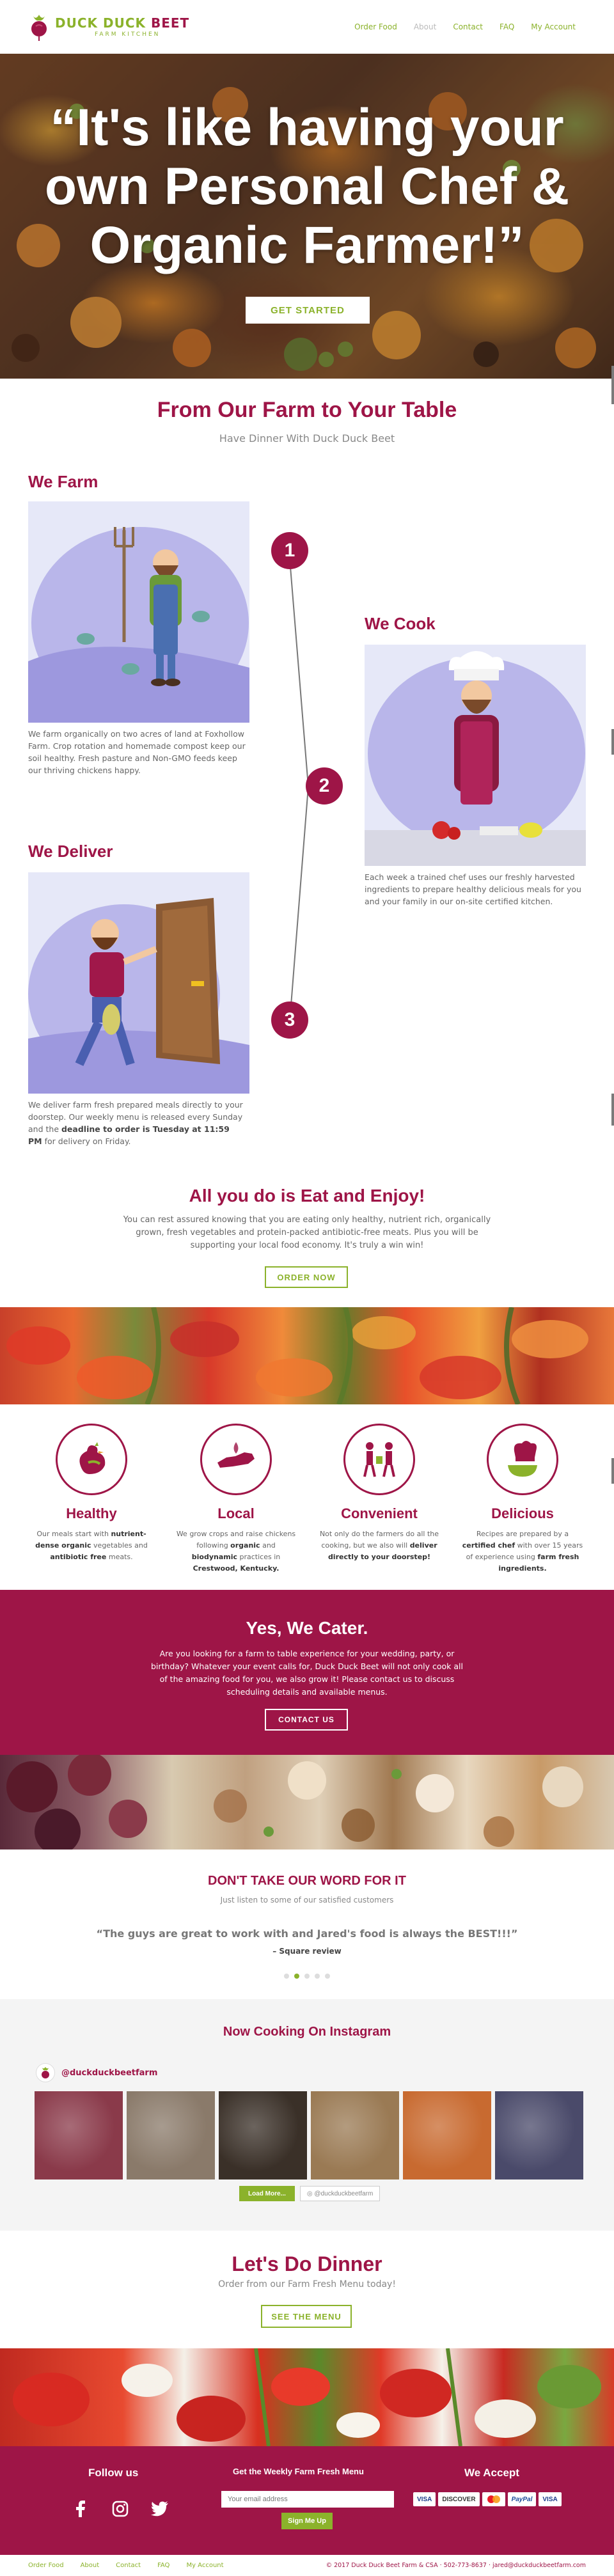  What do you see at coordinates (475, 755) in the screenshot?
I see `chef-illustration` at bounding box center [475, 755].